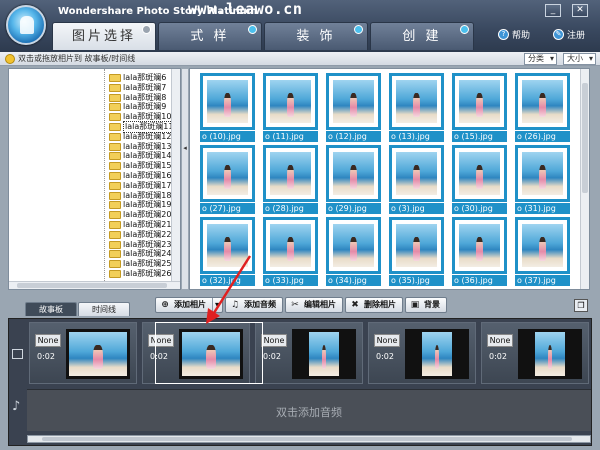 This screenshot has width=600, height=450. Describe the element at coordinates (252, 29) in the screenshot. I see `tab-badge-icon` at that location.